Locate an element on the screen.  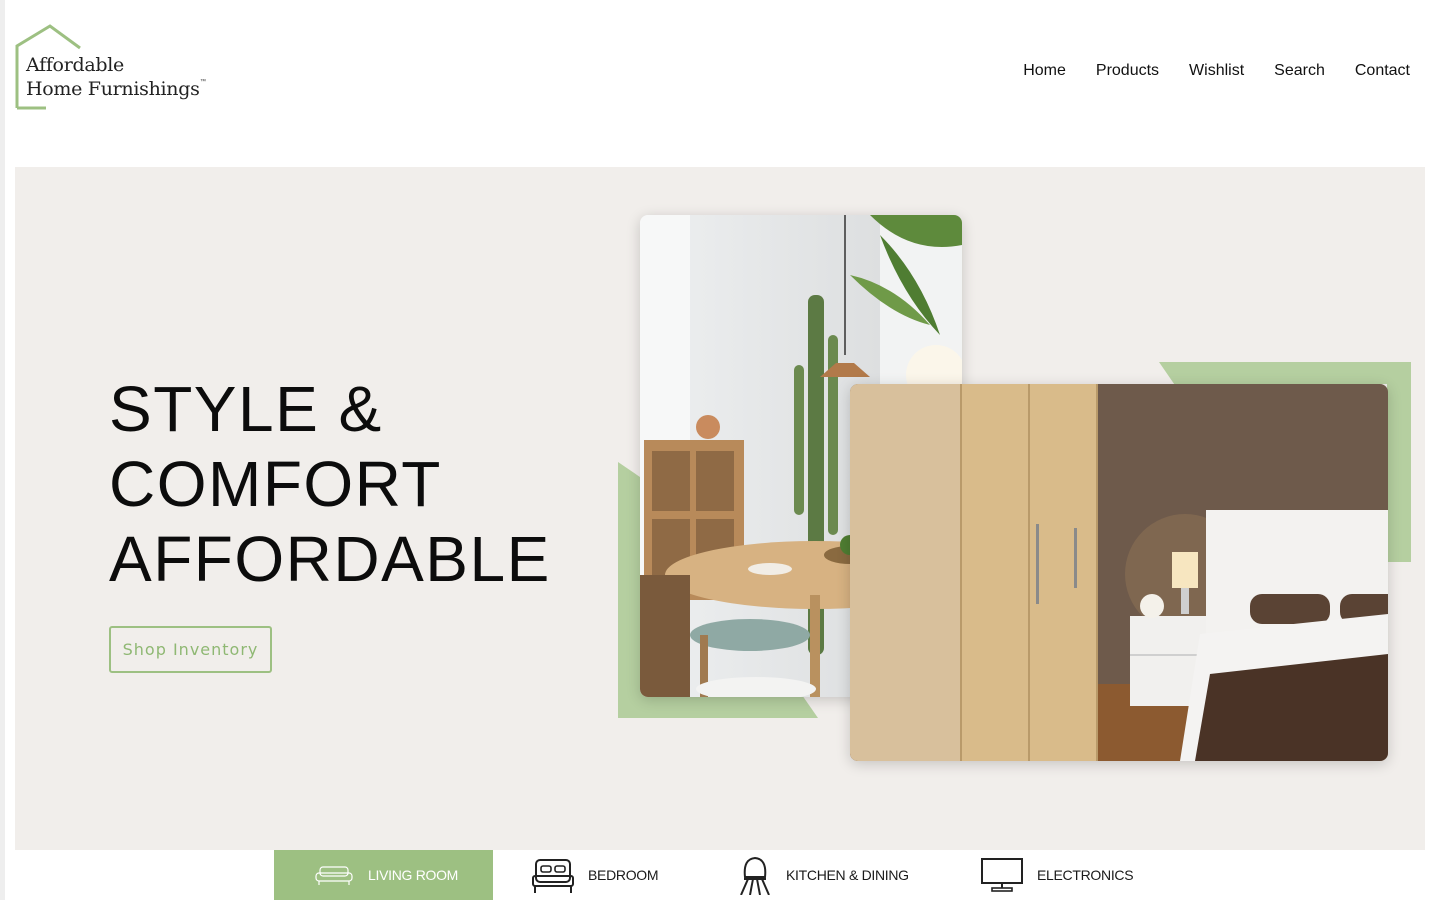
category-living-room: LIVING ROOM is located at coordinates (383, 875).